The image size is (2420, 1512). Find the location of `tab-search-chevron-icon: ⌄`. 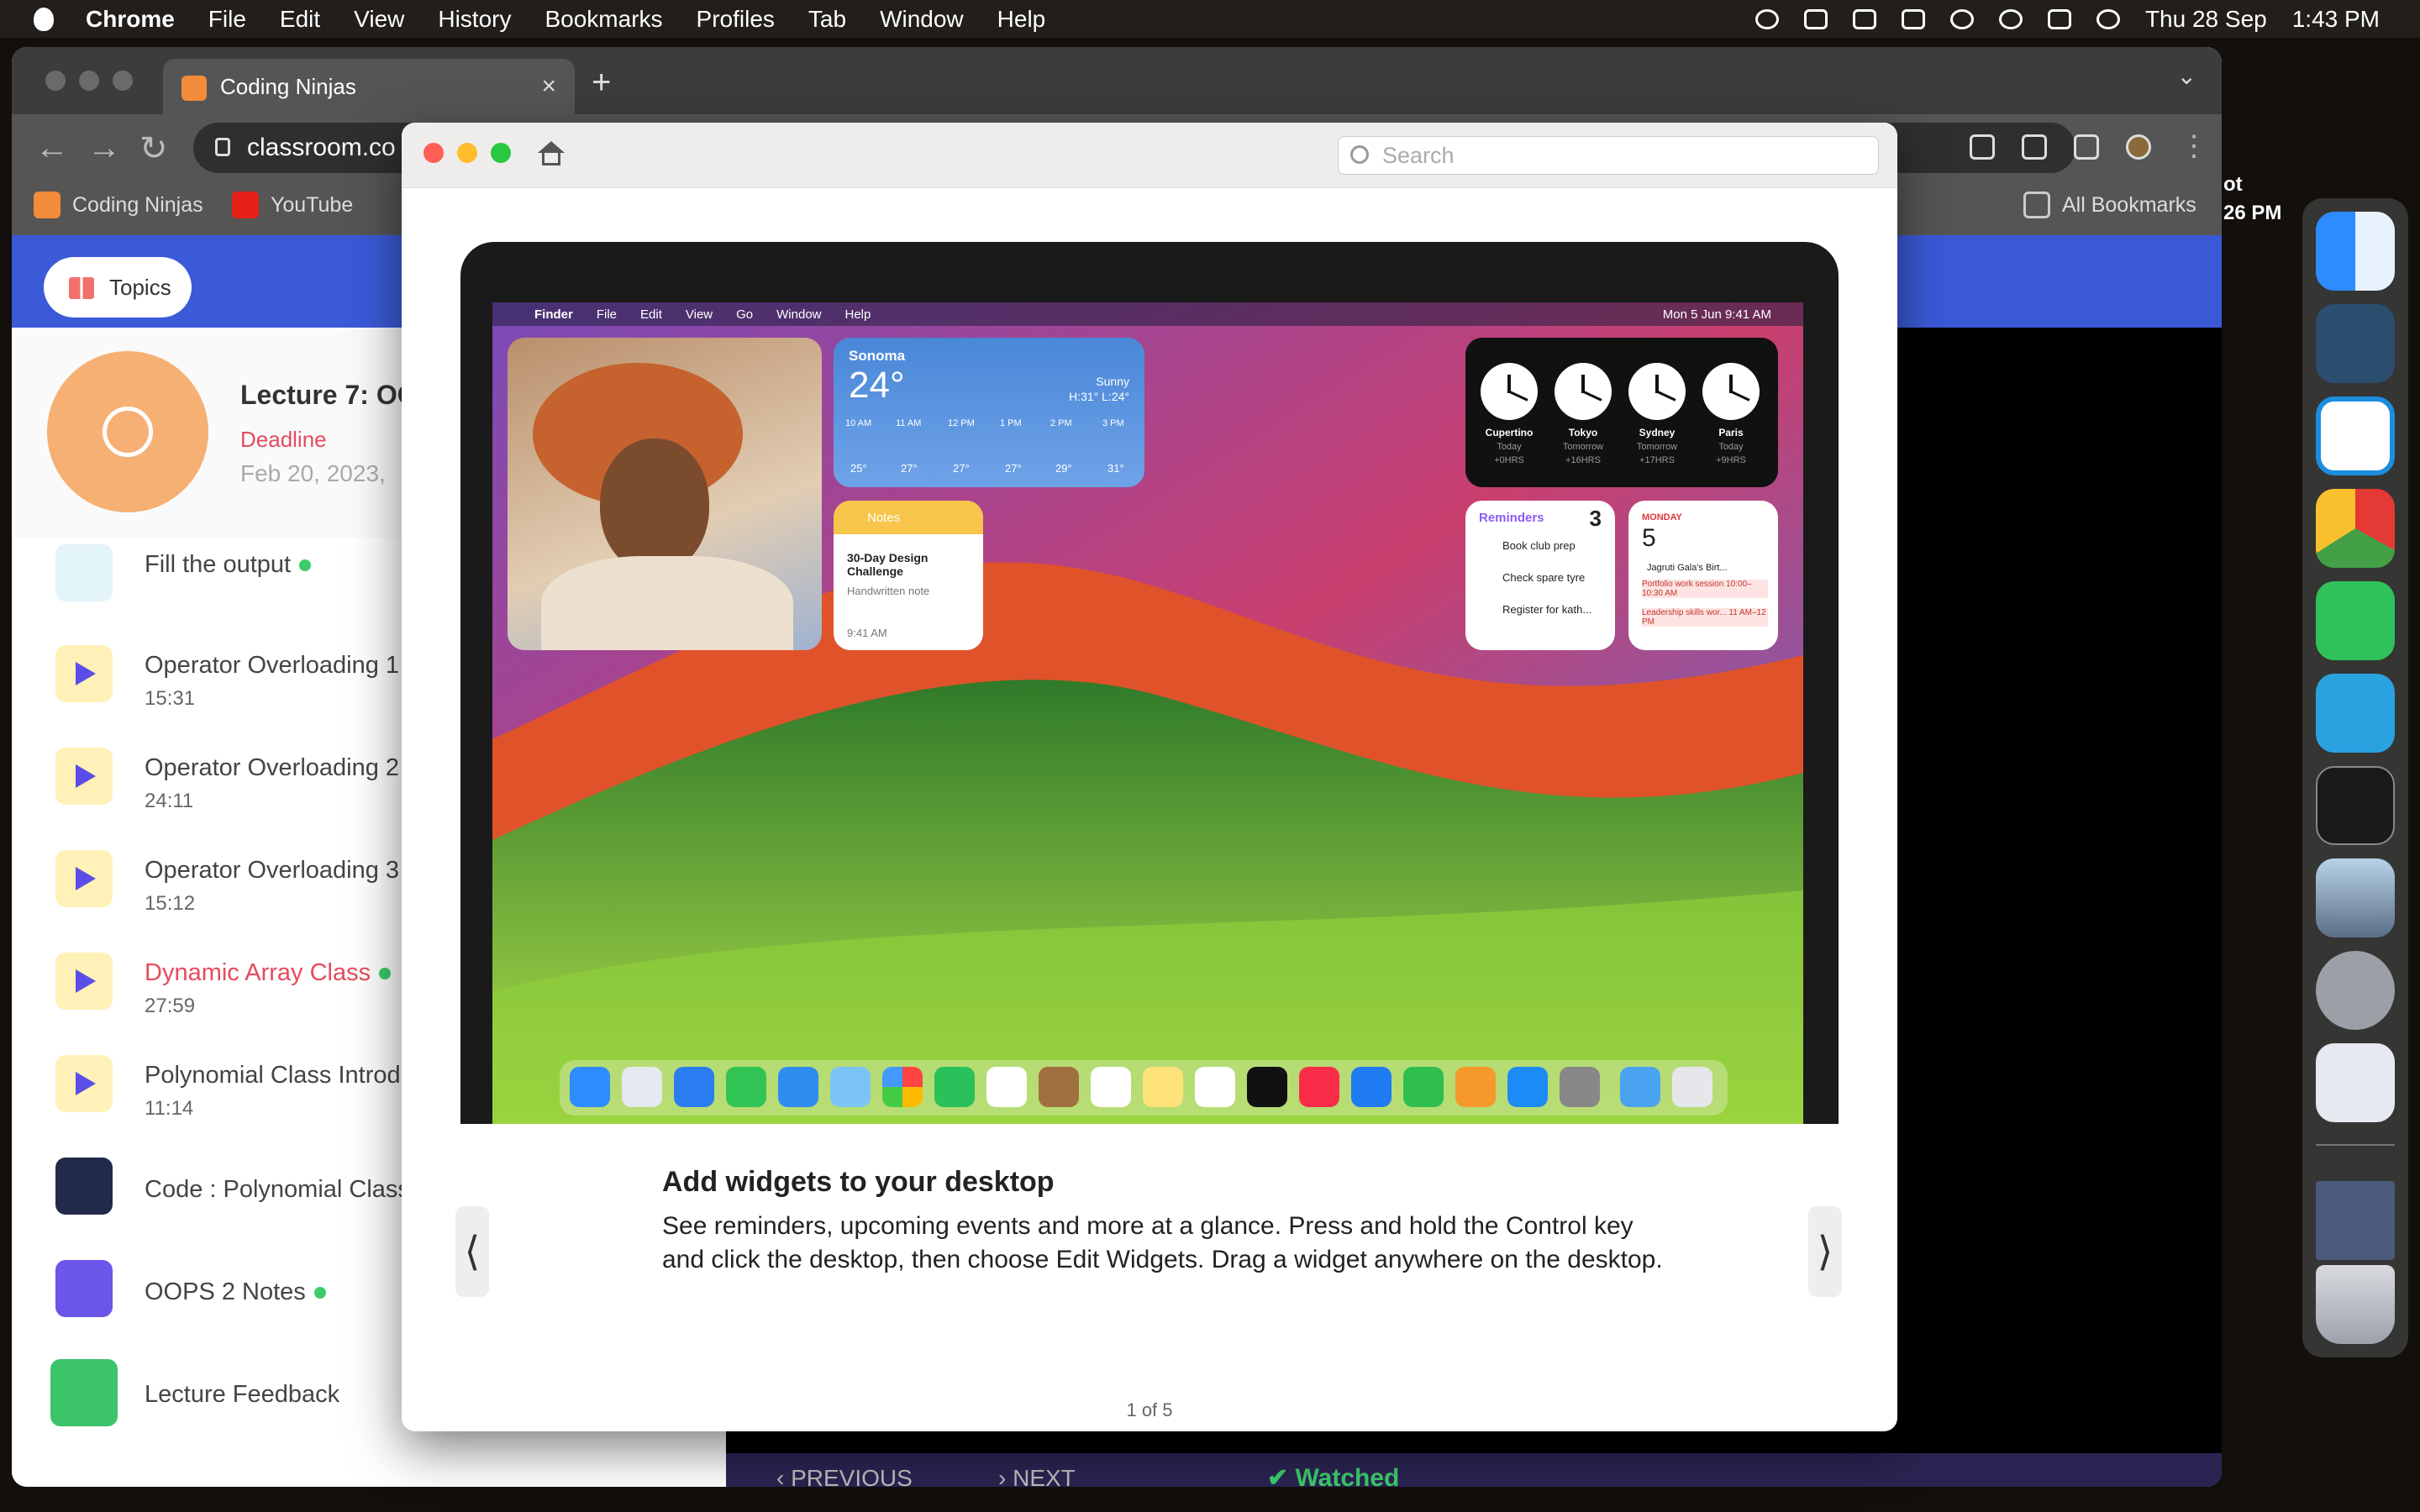

tab-search-chevron-icon: ⌄ is located at coordinates (2186, 76).